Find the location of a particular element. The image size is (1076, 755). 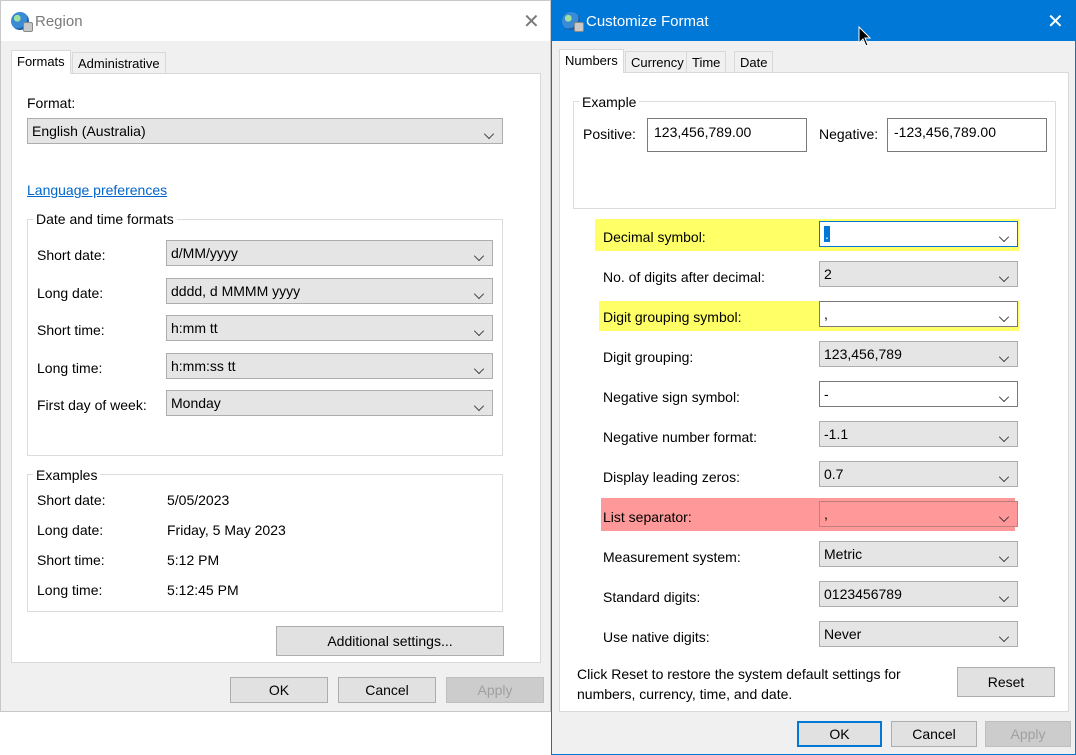

short-date-label: Short date: is located at coordinates (71, 255).